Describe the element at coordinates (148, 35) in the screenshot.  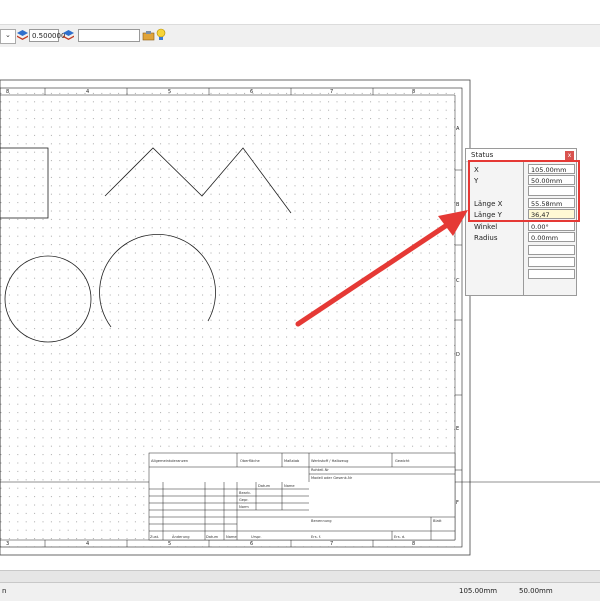
I see `tools-icon` at that location.